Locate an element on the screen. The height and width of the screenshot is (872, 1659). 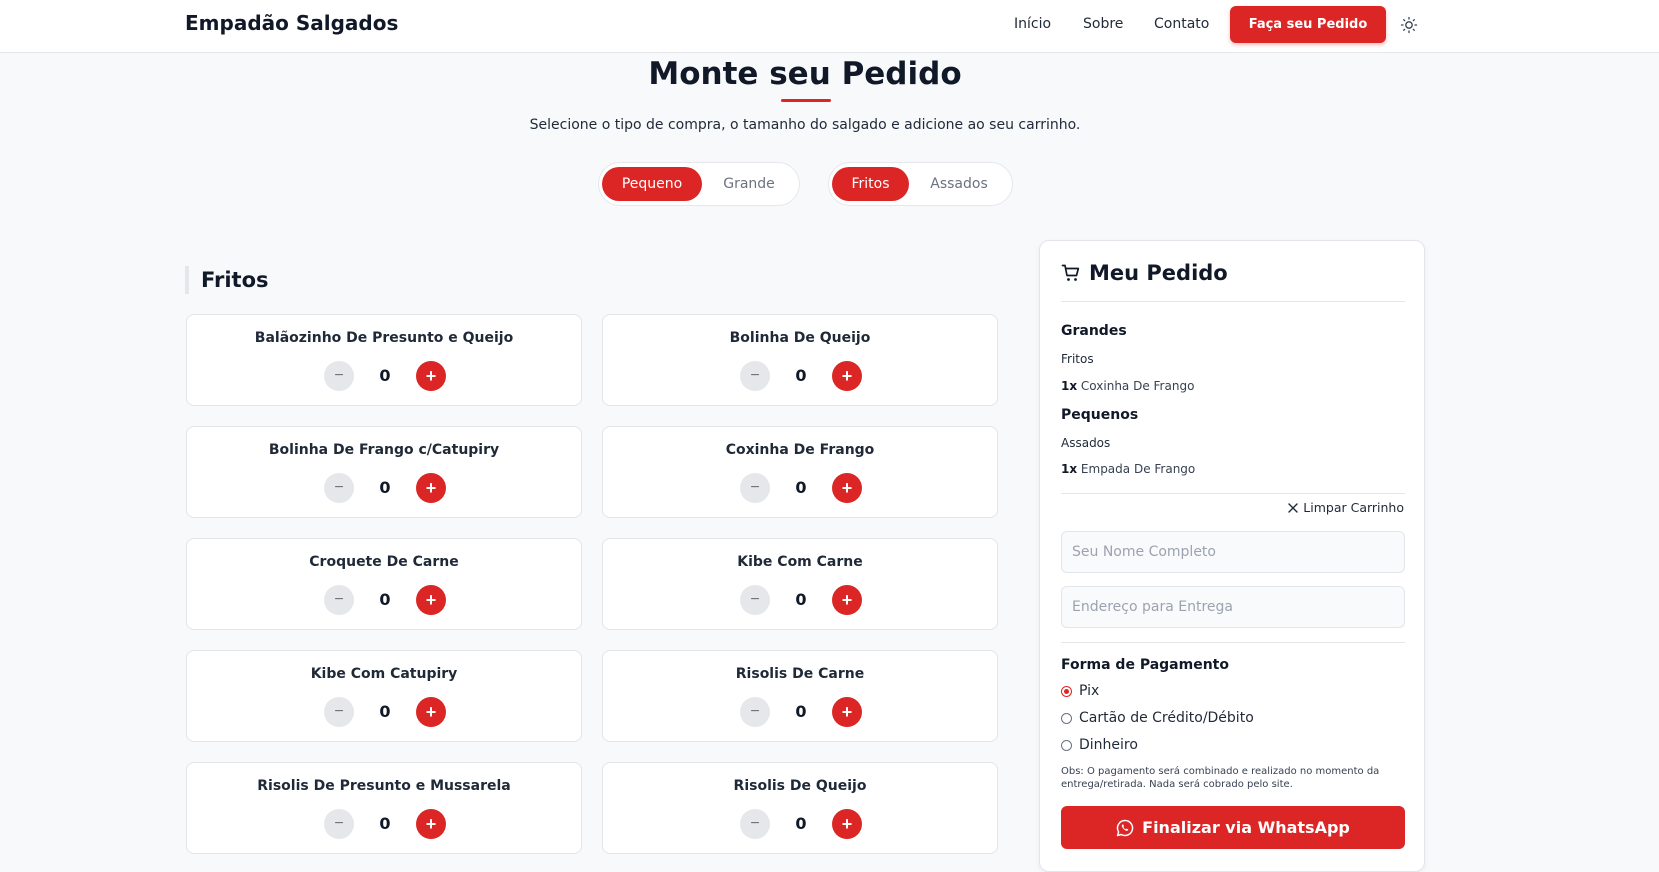
product-name: Coxinha De Frango is located at coordinates (800, 450).